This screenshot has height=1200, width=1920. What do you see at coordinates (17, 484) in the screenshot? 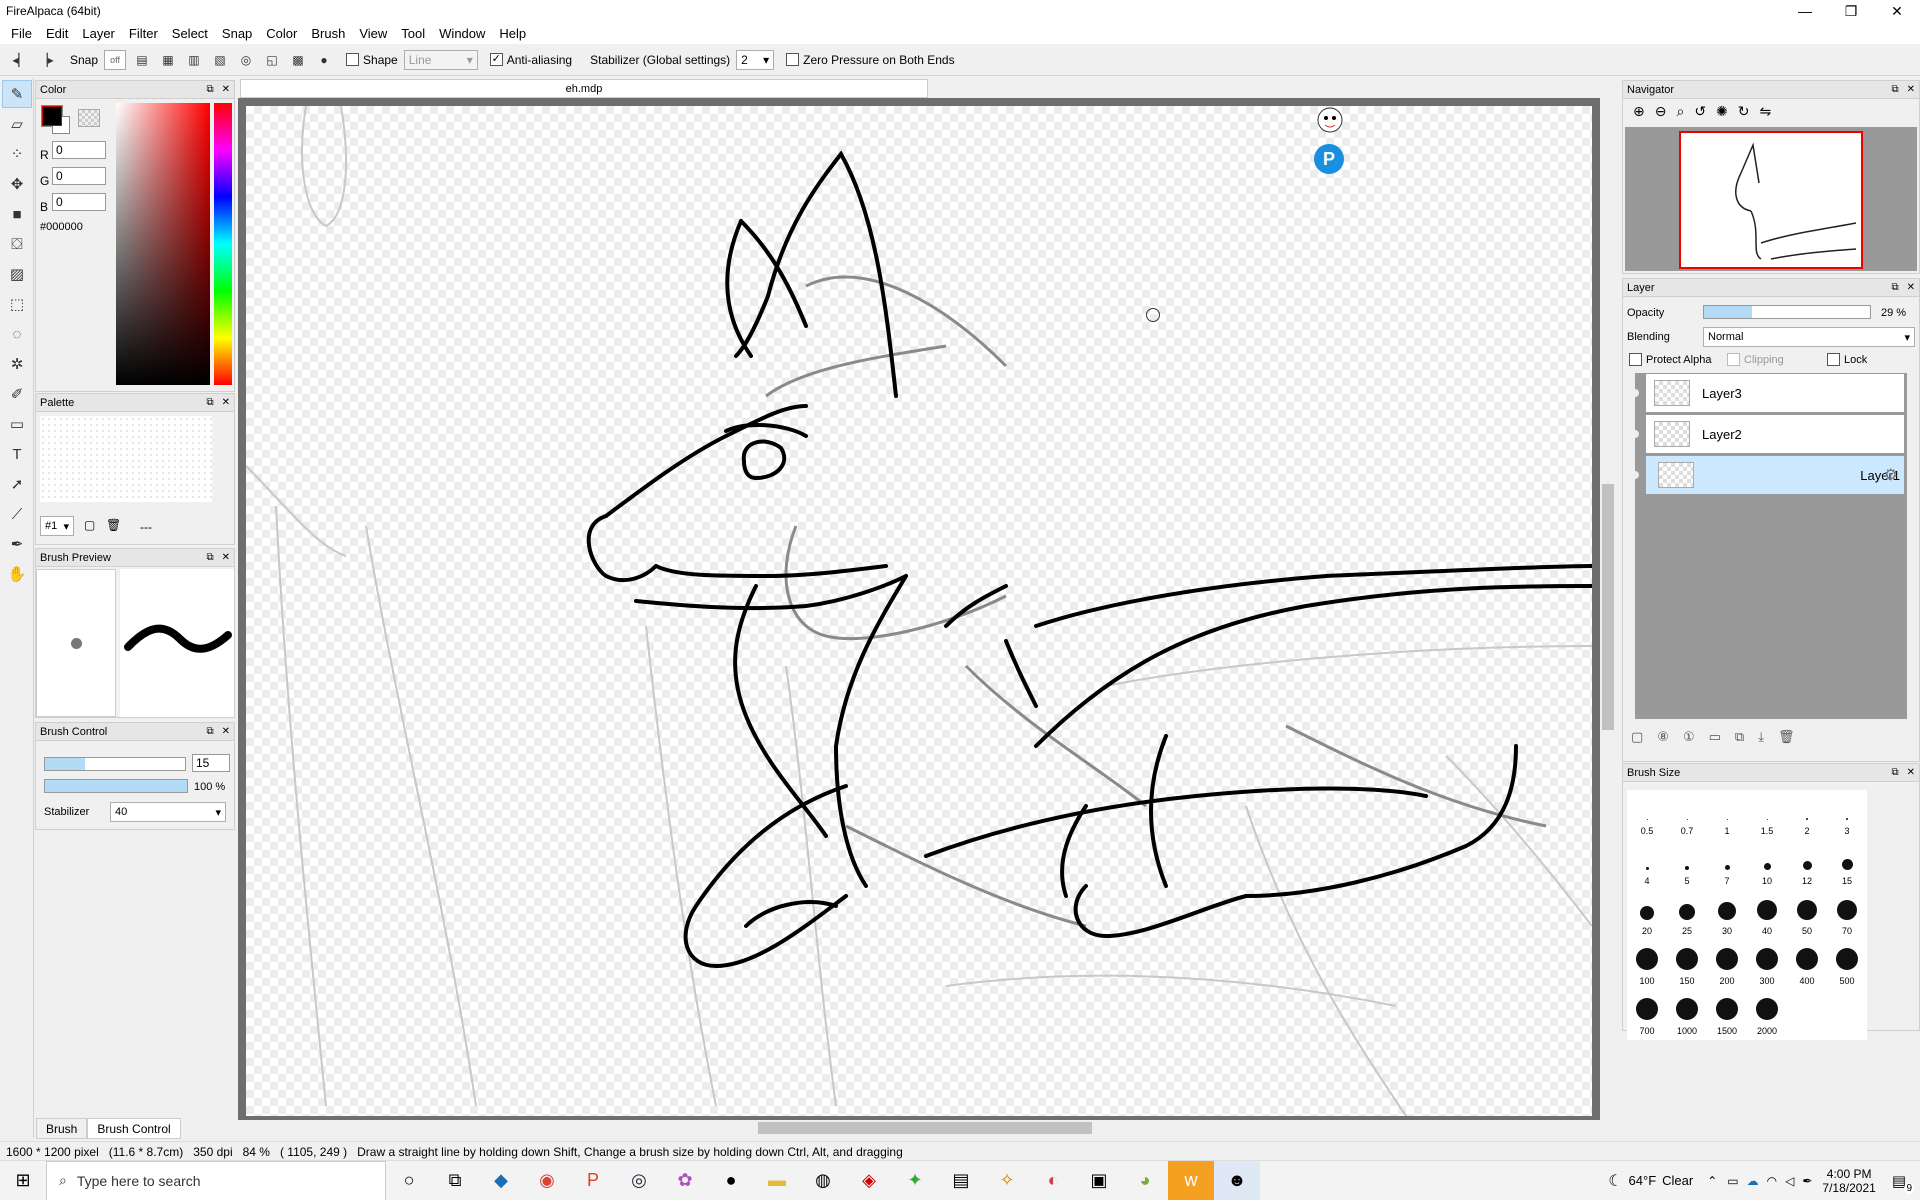
I see `operation-tool-icon: ➚` at bounding box center [17, 484].